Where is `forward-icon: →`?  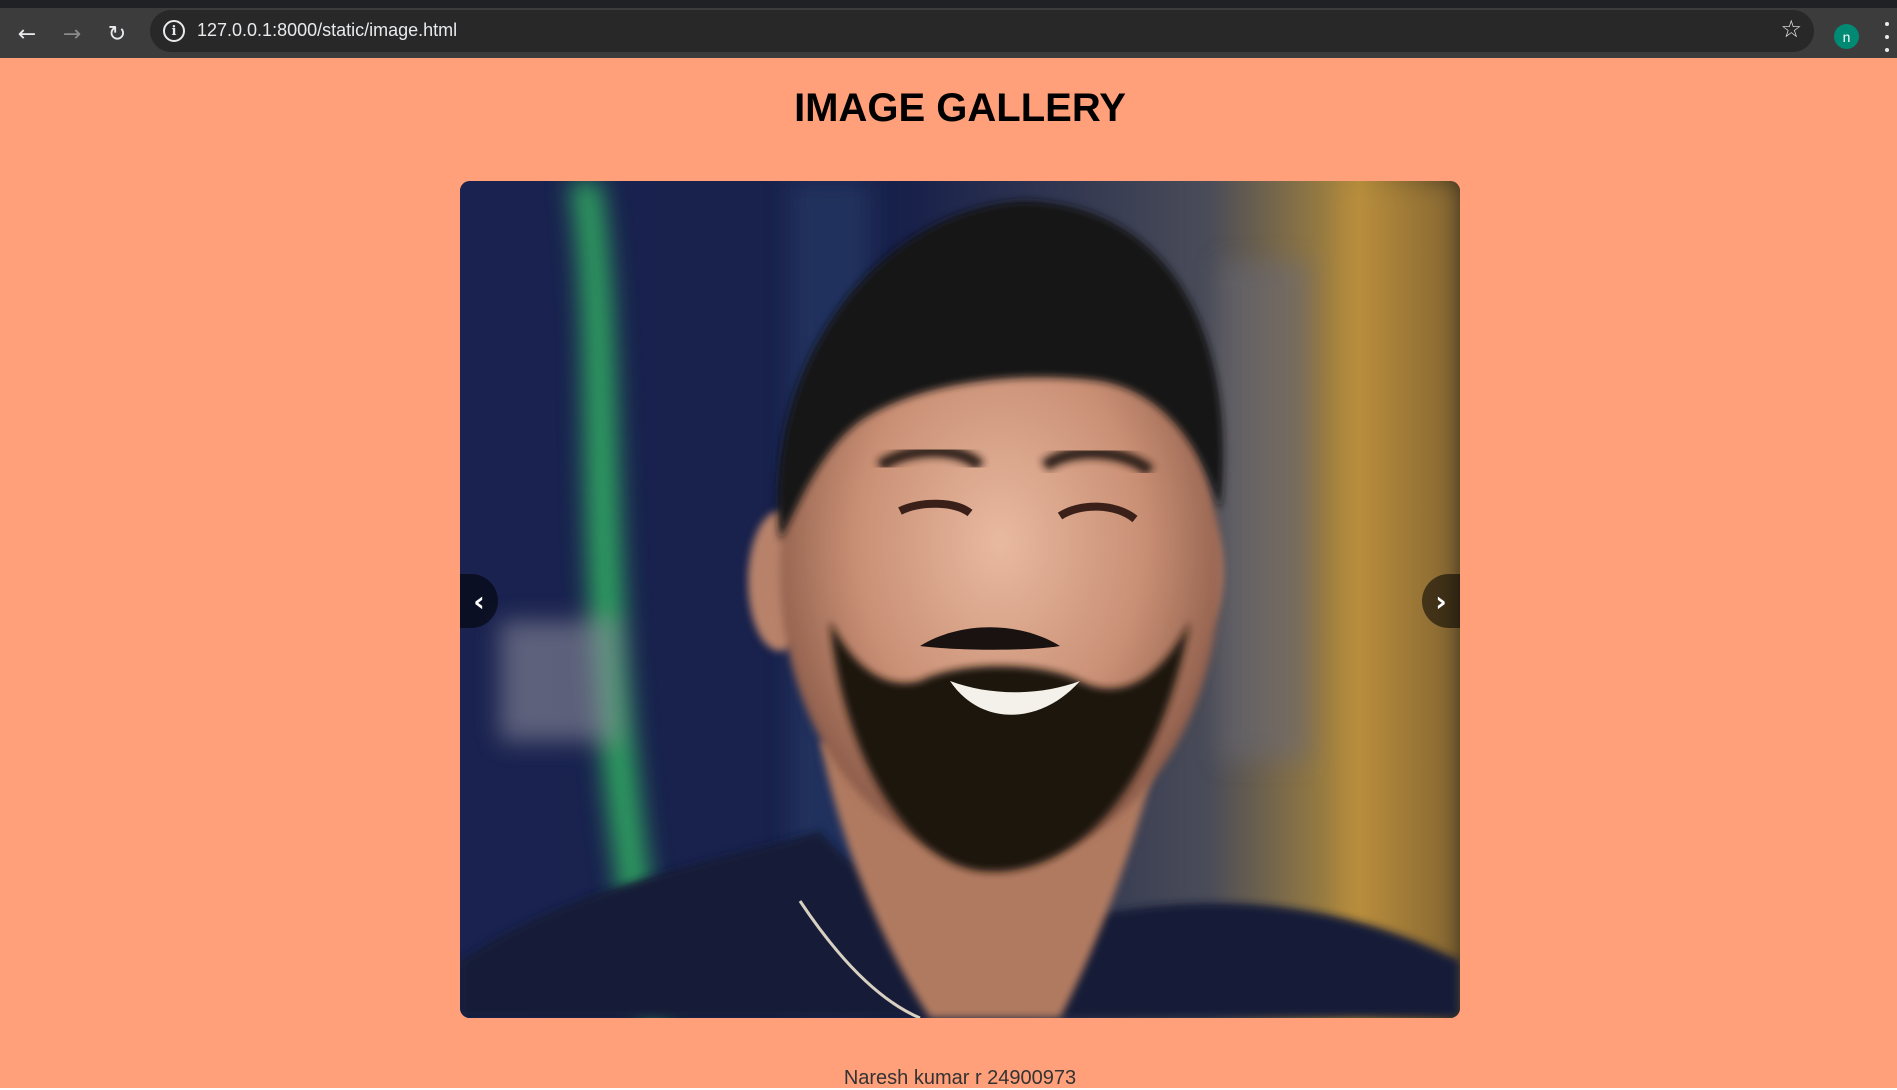
forward-icon: → is located at coordinates (72, 34).